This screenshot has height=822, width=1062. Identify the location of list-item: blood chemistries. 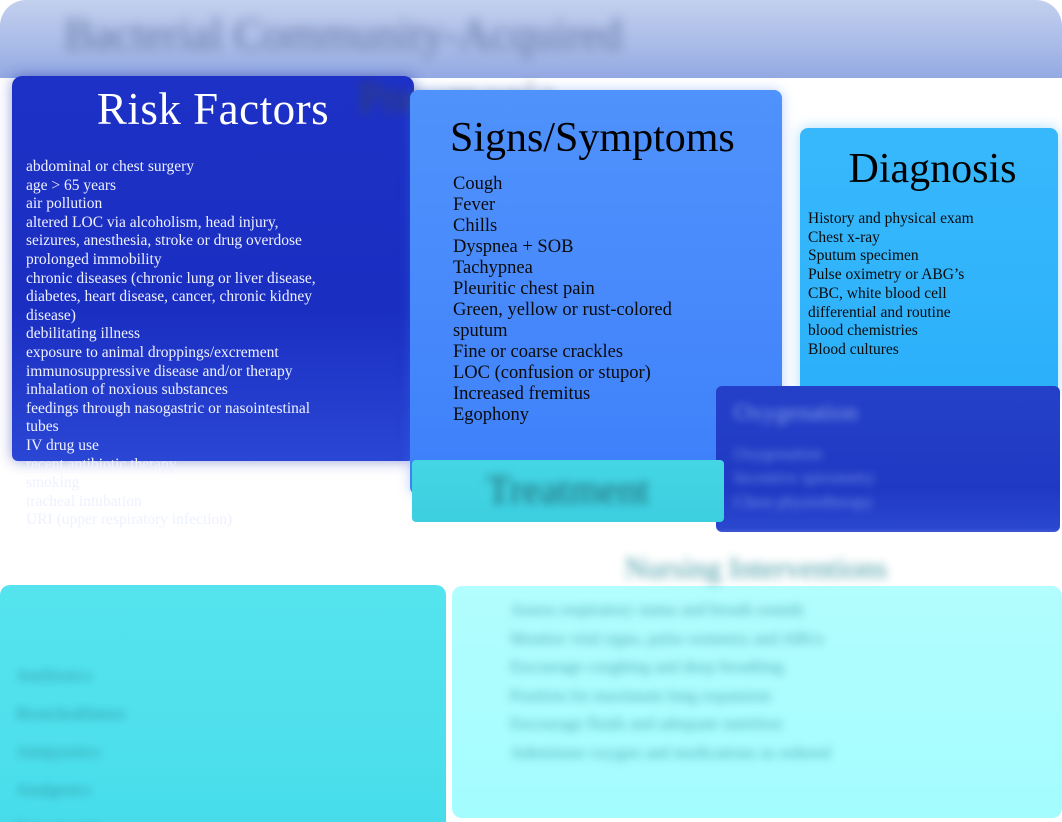
(863, 331).